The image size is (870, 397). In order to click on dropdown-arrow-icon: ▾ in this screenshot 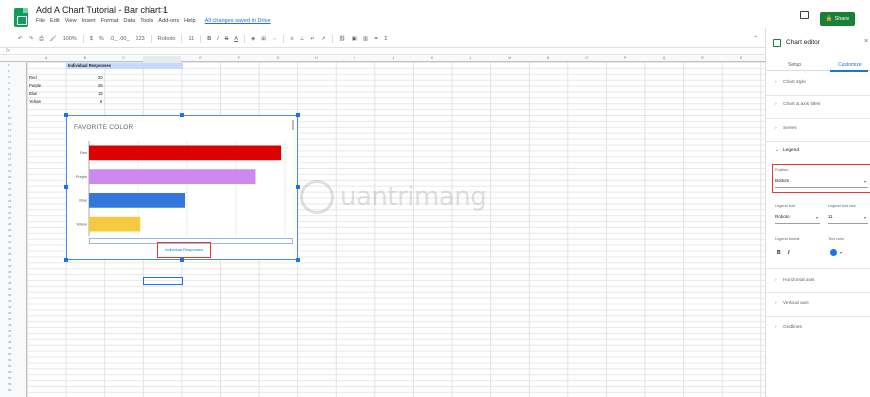, I will do `click(841, 252)`.